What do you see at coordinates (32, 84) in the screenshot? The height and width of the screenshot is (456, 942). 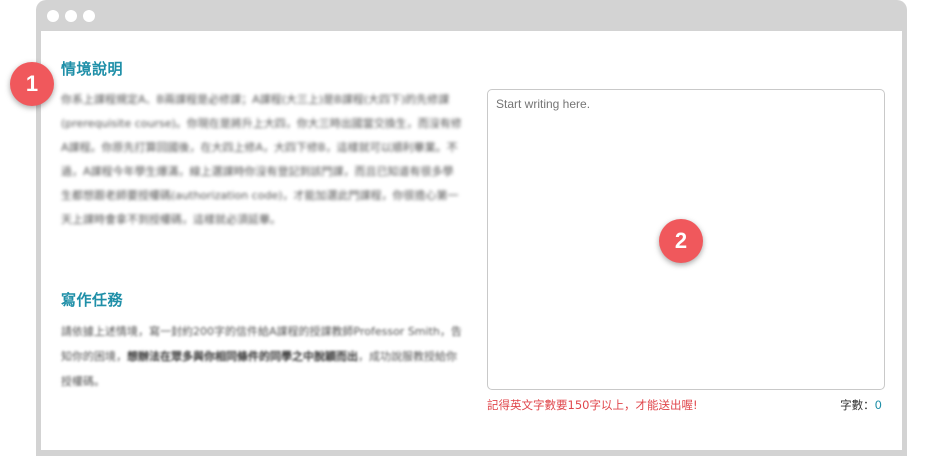 I see `step-marker-1: 1` at bounding box center [32, 84].